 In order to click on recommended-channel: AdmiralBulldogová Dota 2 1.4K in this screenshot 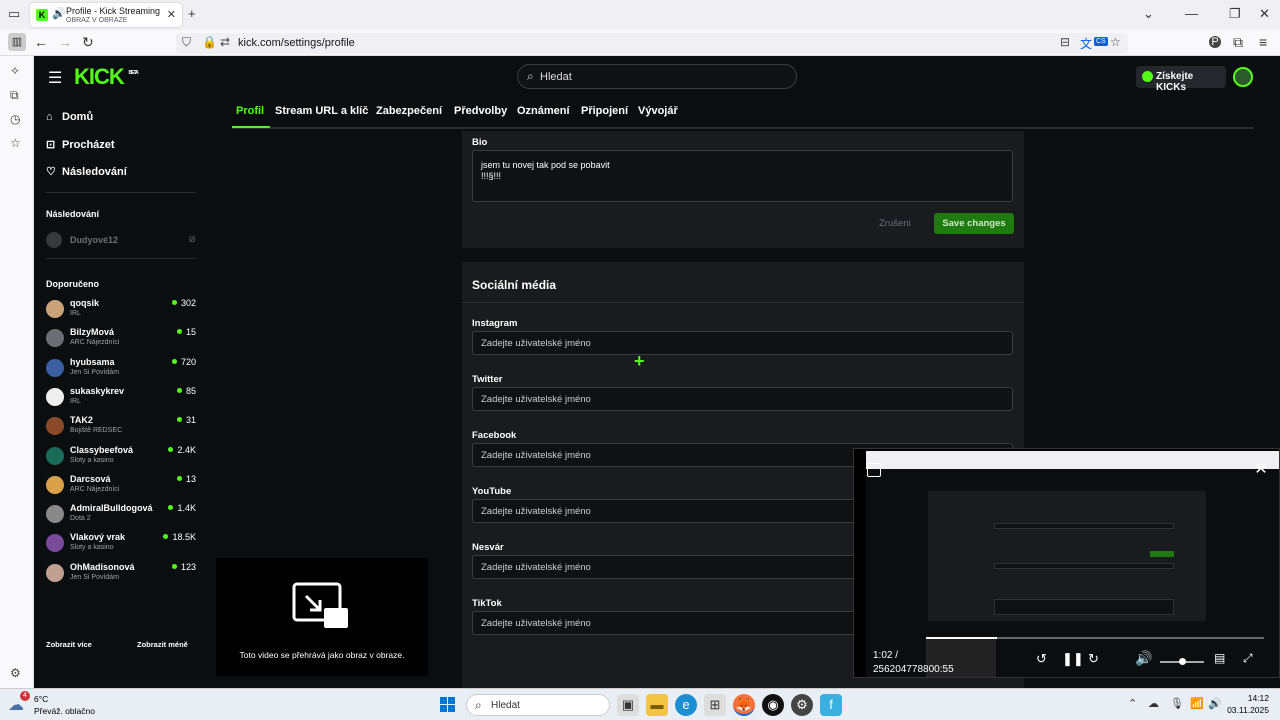, I will do `click(121, 515)`.